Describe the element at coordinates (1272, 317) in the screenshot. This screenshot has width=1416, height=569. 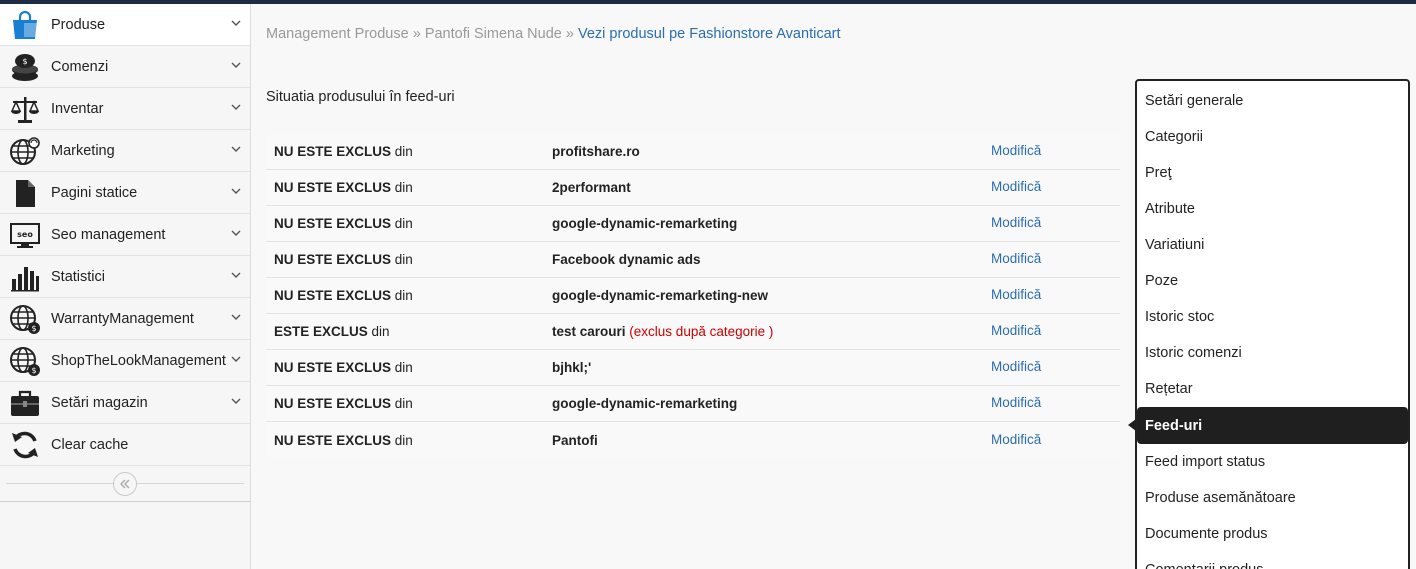
I see `menu-item-istoric-stoc: Istoric stoc` at that location.